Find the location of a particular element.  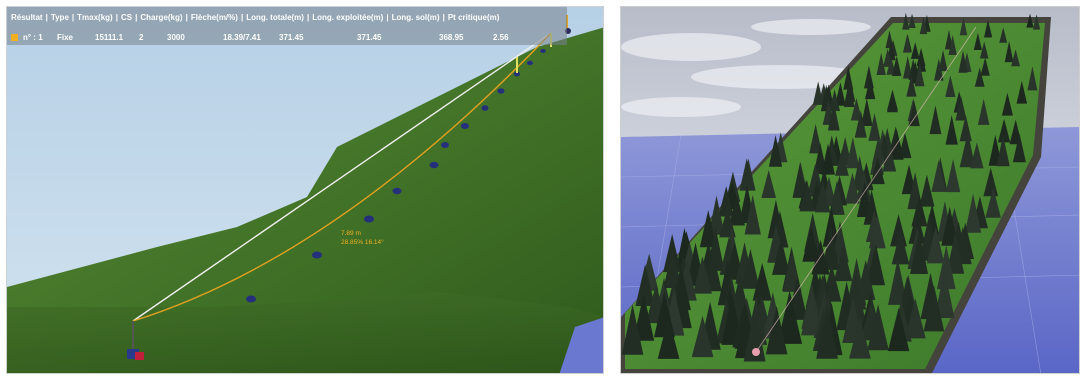

value-type: Fixe is located at coordinates (65, 37).